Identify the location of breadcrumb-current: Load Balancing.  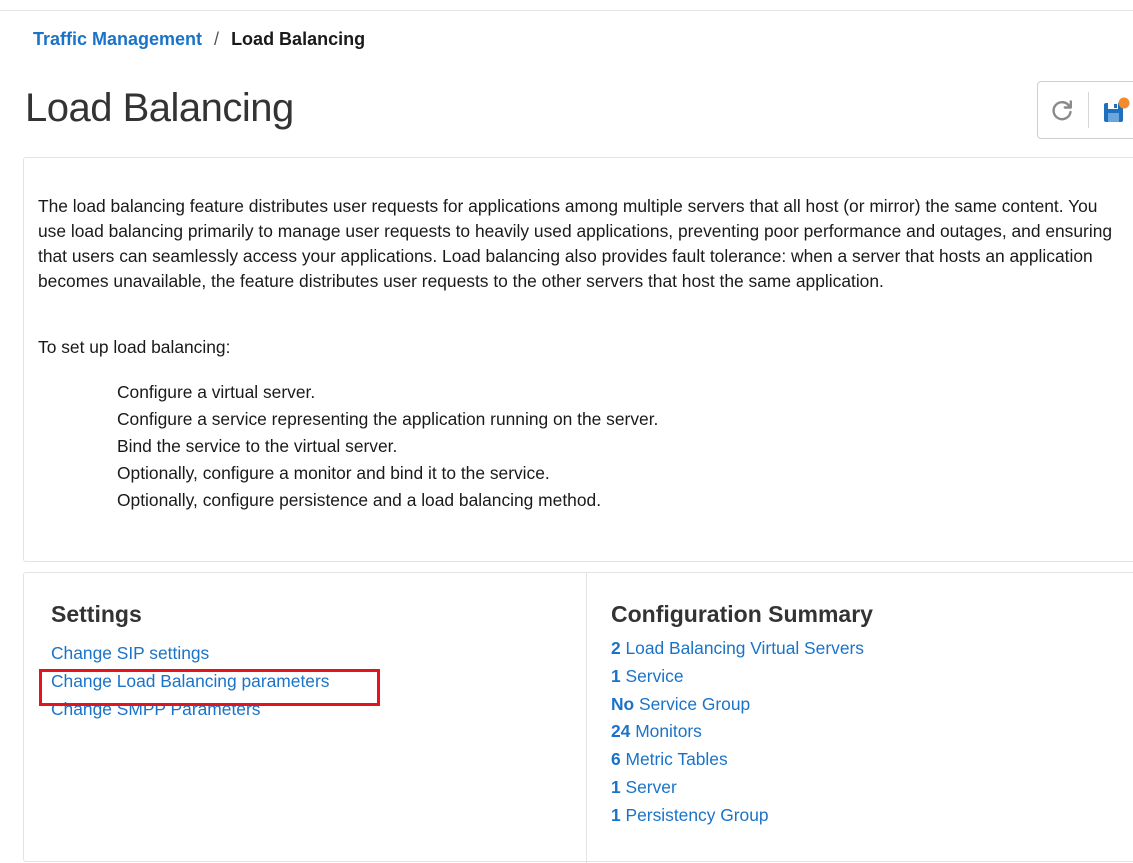
(298, 39).